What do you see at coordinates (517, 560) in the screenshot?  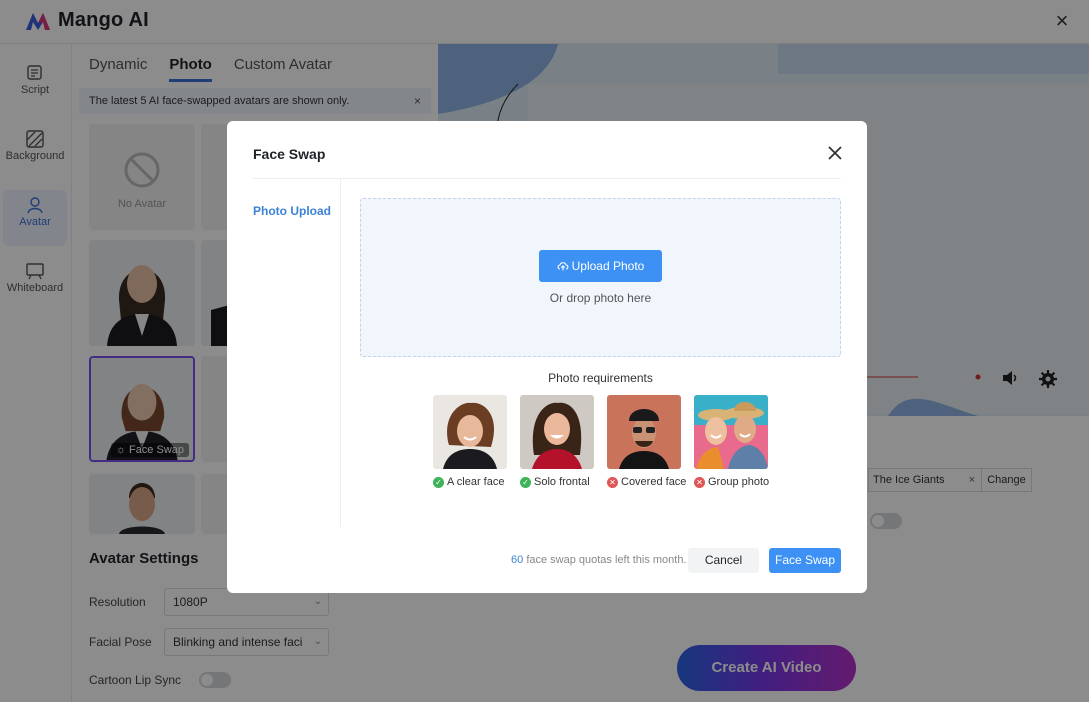 I see `quota-count: 60` at bounding box center [517, 560].